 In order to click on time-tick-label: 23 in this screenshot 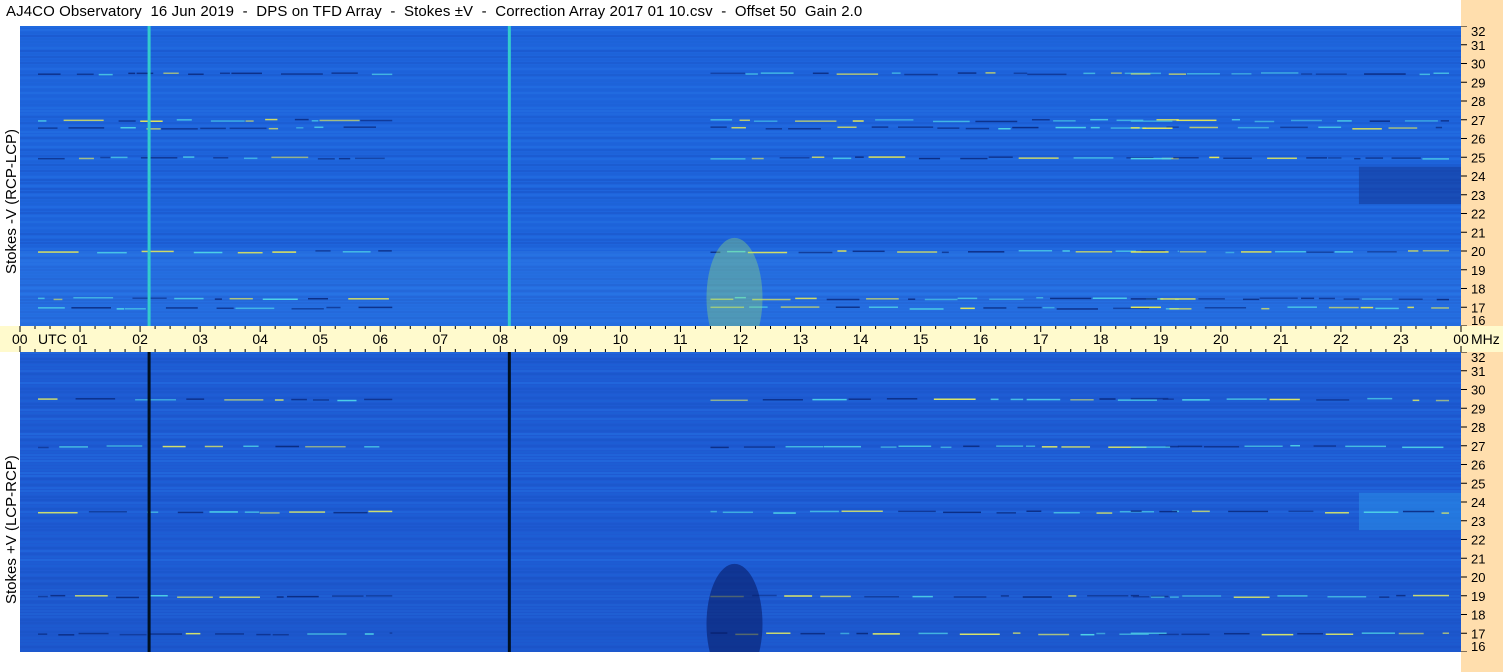, I will do `click(1401, 339)`.